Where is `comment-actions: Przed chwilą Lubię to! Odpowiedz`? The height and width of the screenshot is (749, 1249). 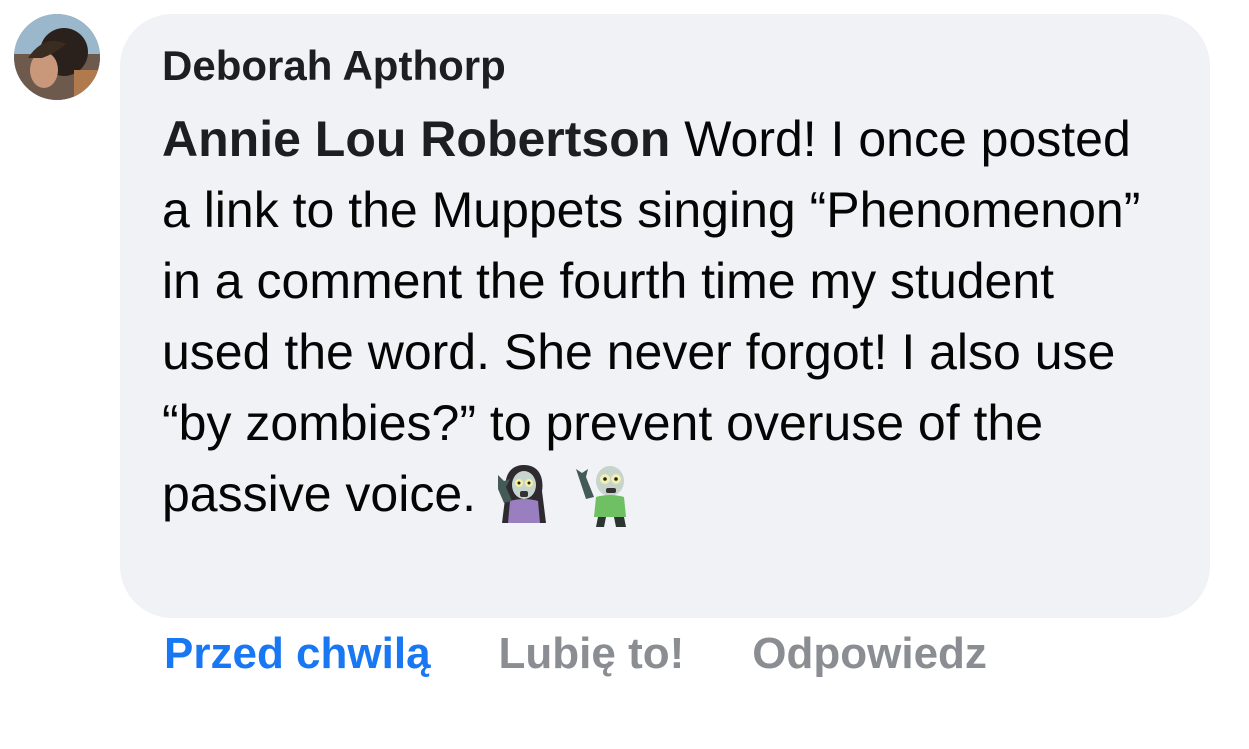
comment-actions: Przed chwilą Lubię to! Odpowiedz is located at coordinates (575, 654).